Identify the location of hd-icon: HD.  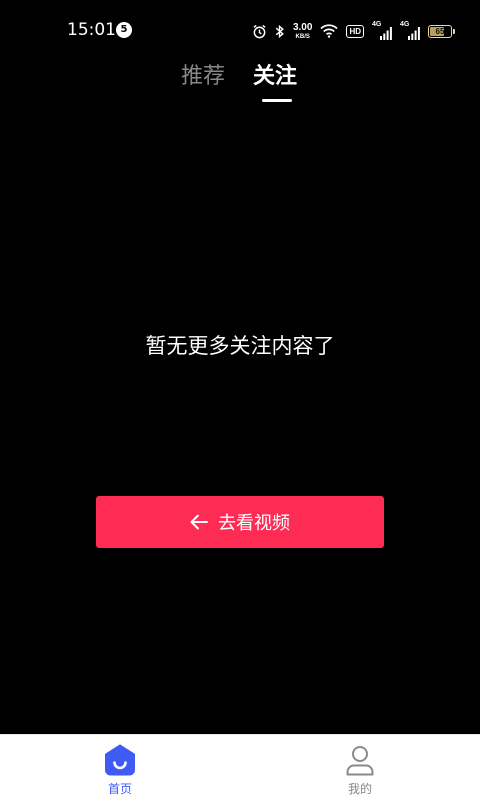
(355, 31).